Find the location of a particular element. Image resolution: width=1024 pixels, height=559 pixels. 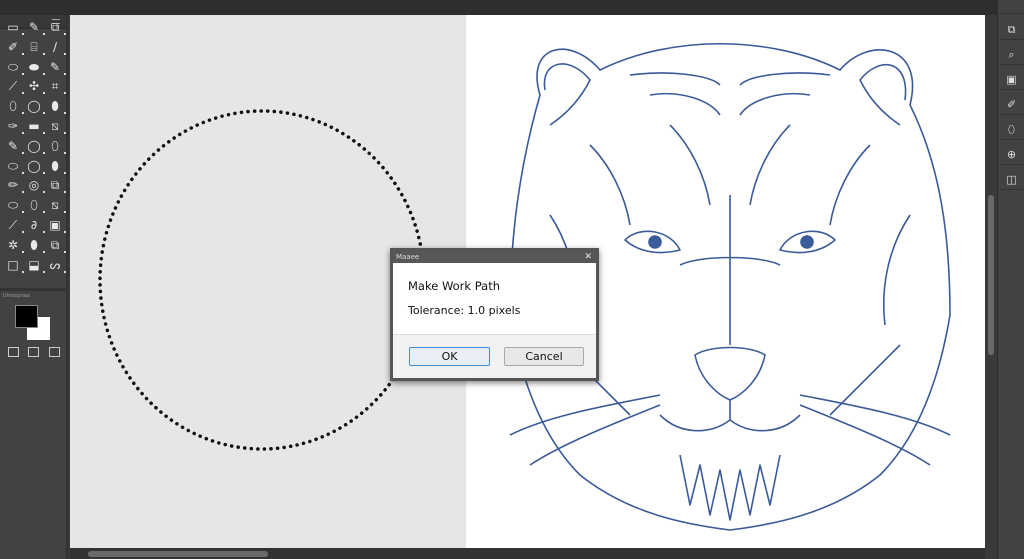

ellipse-tool-icon: ◯ is located at coordinates (35, 106).